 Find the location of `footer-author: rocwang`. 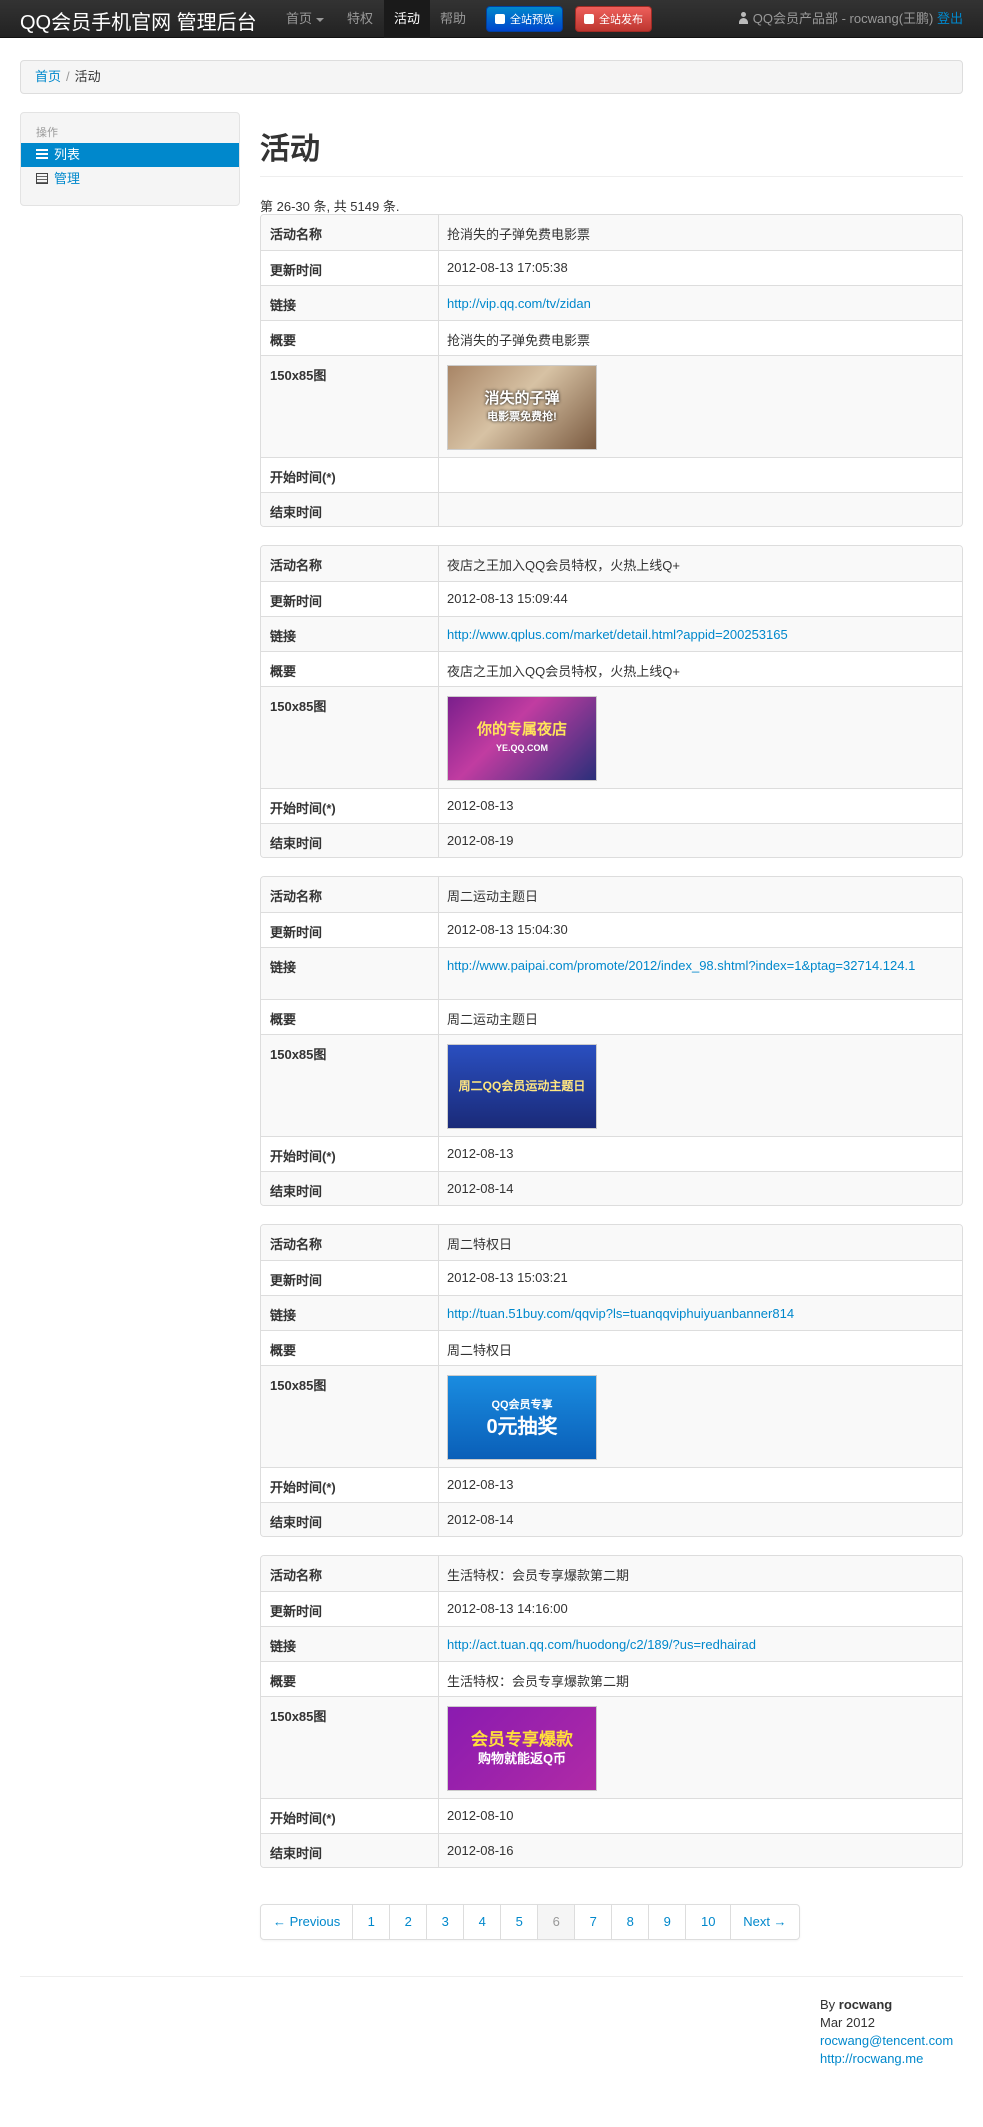

footer-author: rocwang is located at coordinates (865, 2004).